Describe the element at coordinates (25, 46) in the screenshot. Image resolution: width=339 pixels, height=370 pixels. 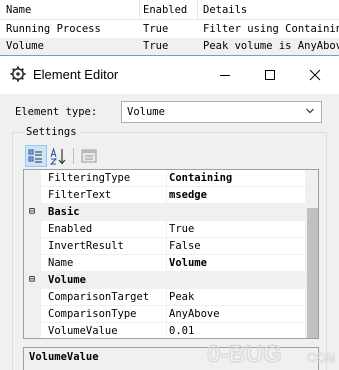
I see `row-name: Volume` at that location.